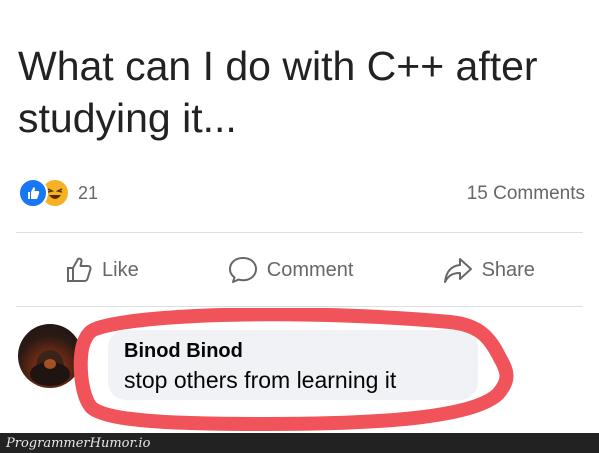  I want to click on post-action-bar: Like Comment Share, so click(299, 270).